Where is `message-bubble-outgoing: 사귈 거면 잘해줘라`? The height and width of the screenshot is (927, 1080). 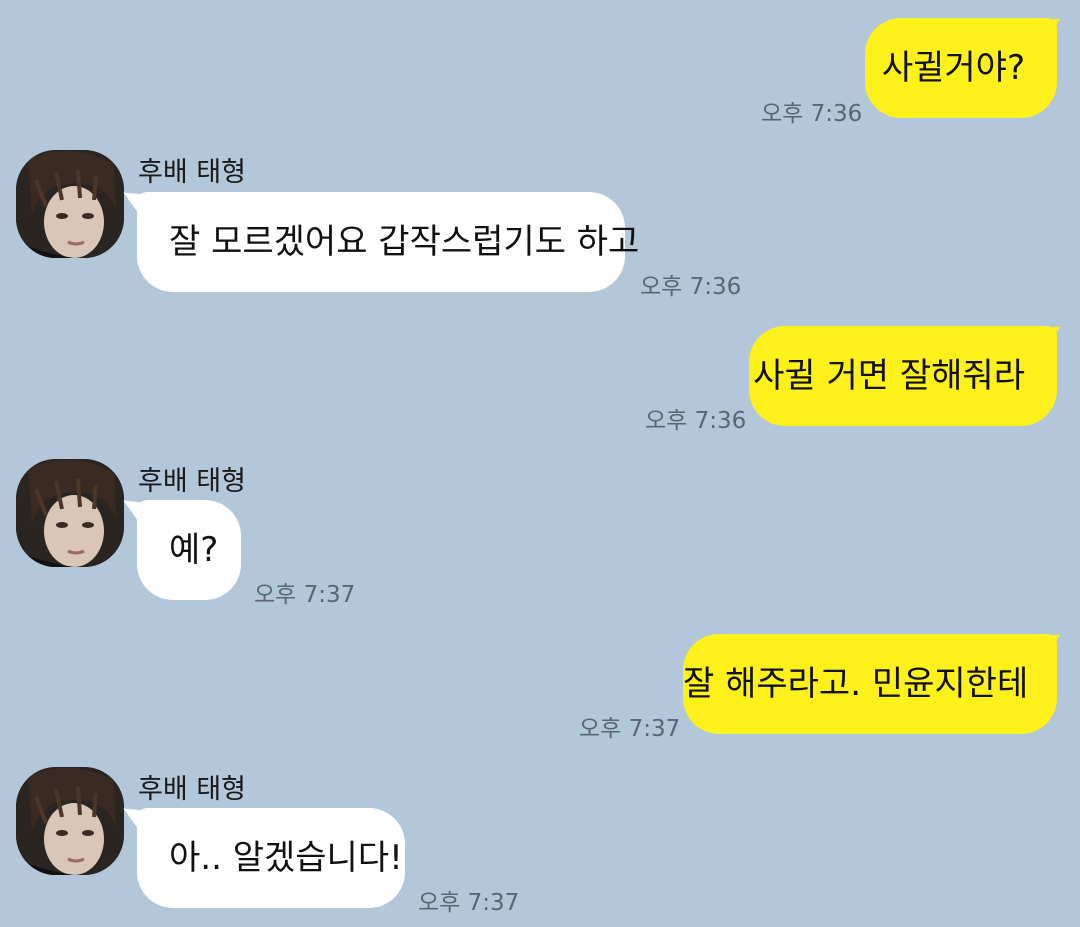
message-bubble-outgoing: 사귈 거면 잘해줘라 is located at coordinates (903, 376).